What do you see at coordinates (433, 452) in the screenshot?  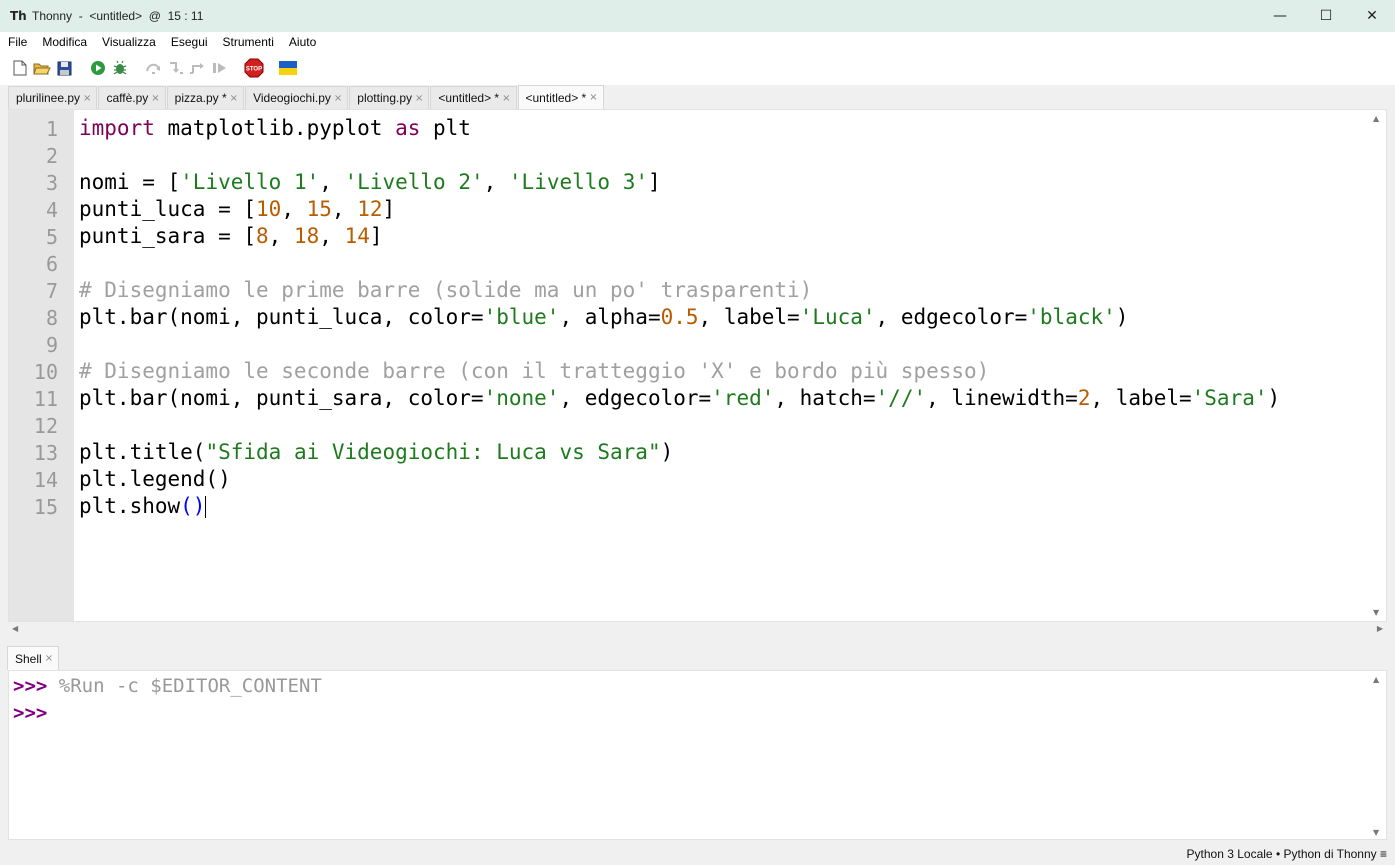 I see `string-token: "Sfida ai Videogiochi: Luca vs Sara"` at bounding box center [433, 452].